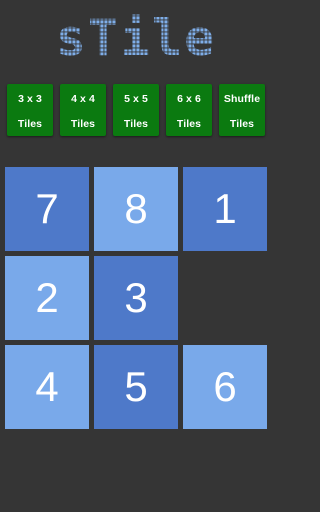 The height and width of the screenshot is (512, 320). I want to click on mode-button-size-label: 5 x 5, so click(136, 99).